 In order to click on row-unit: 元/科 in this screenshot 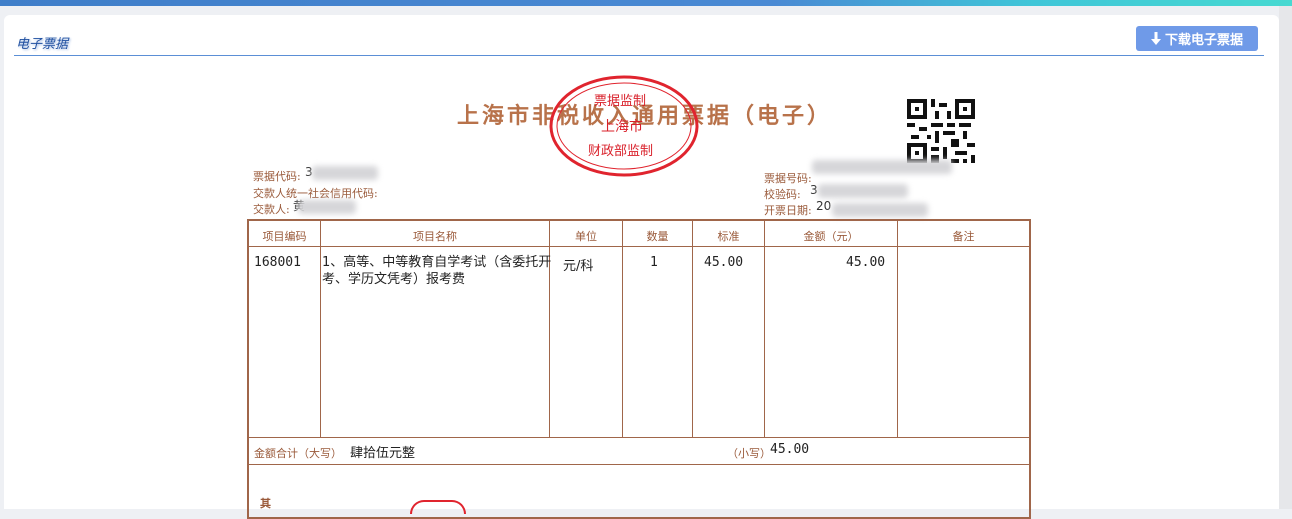, I will do `click(578, 266)`.